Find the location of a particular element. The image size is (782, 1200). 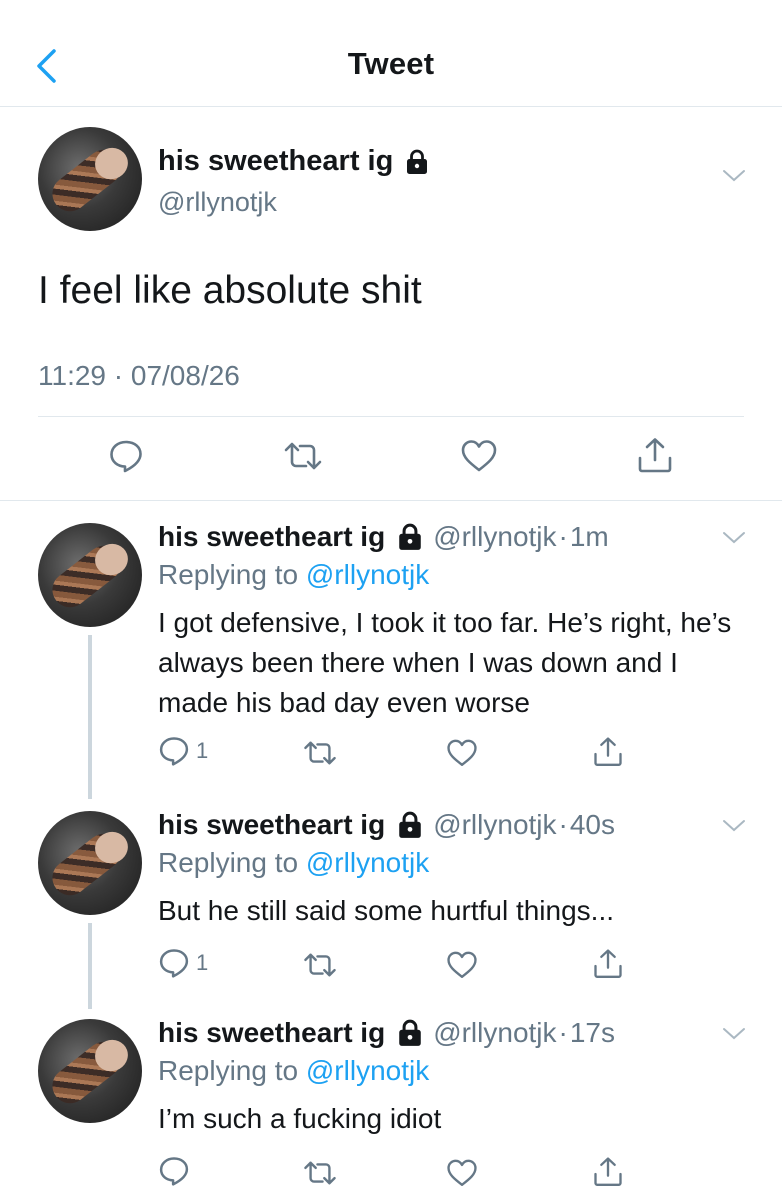

relative-time: 1m is located at coordinates (589, 536).